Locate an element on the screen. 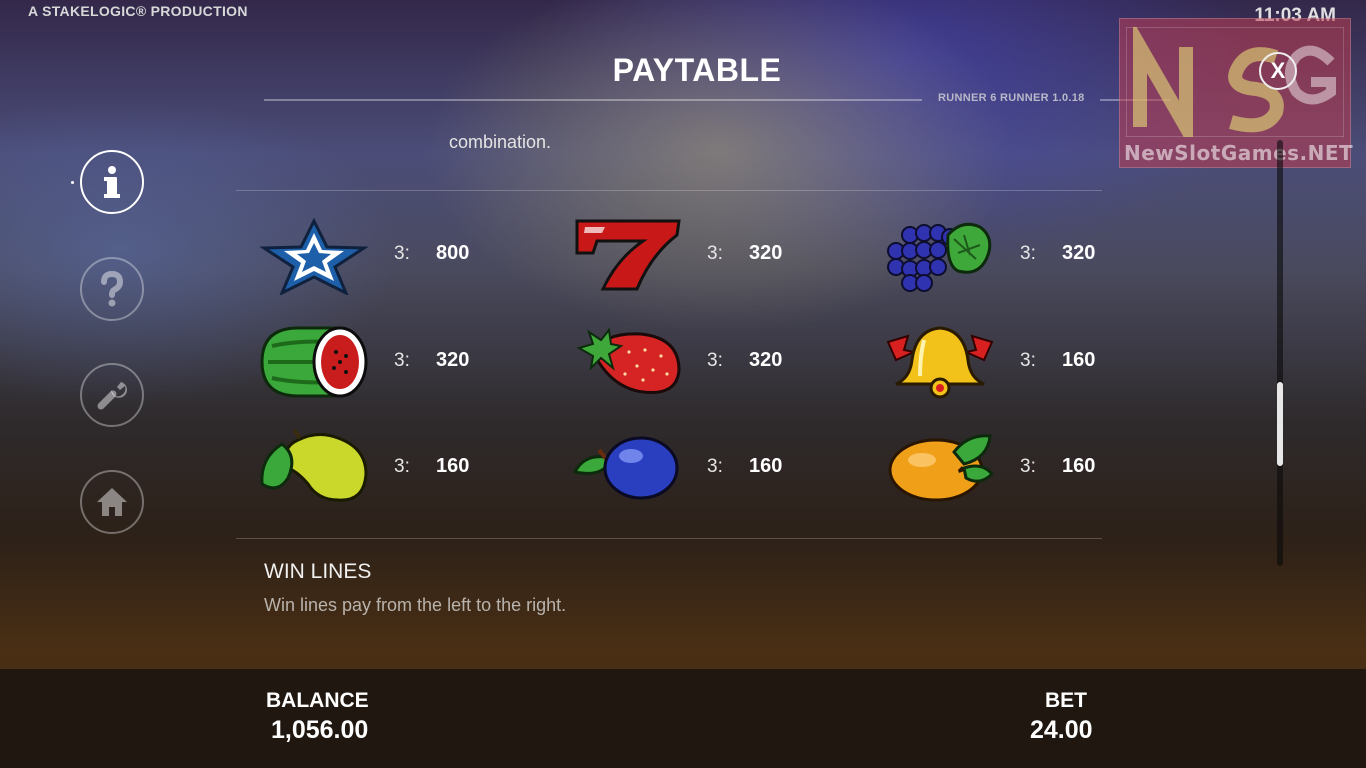 This screenshot has width=1366, height=768. strawberry-icon is located at coordinates (628, 361).